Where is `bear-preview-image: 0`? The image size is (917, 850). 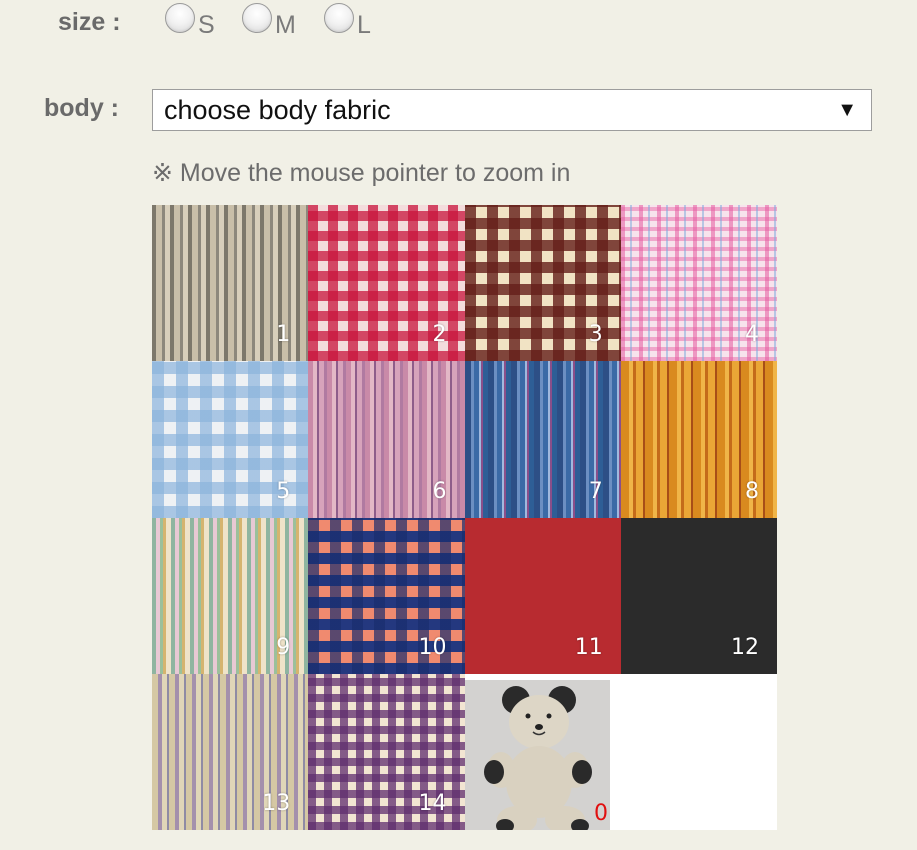 bear-preview-image: 0 is located at coordinates (537, 755).